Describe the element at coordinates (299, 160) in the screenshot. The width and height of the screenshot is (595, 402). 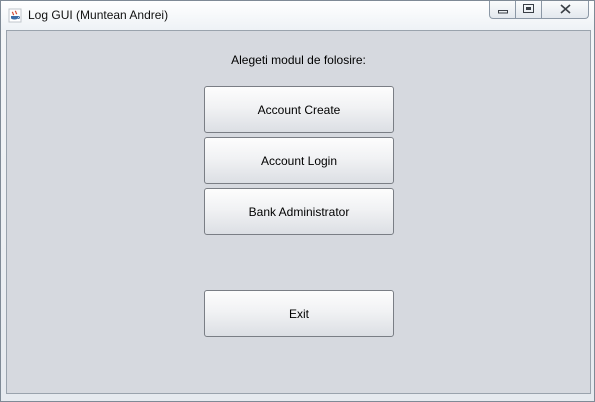
I see `account-login-button: Account Login` at that location.